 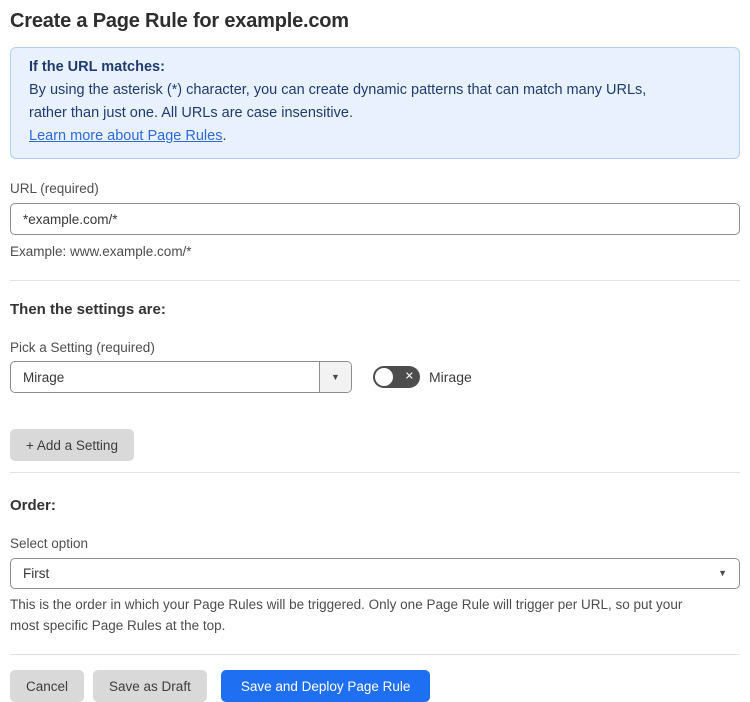 What do you see at coordinates (181, 377) in the screenshot?
I see `setting-dropdown: Mirage ▼` at bounding box center [181, 377].